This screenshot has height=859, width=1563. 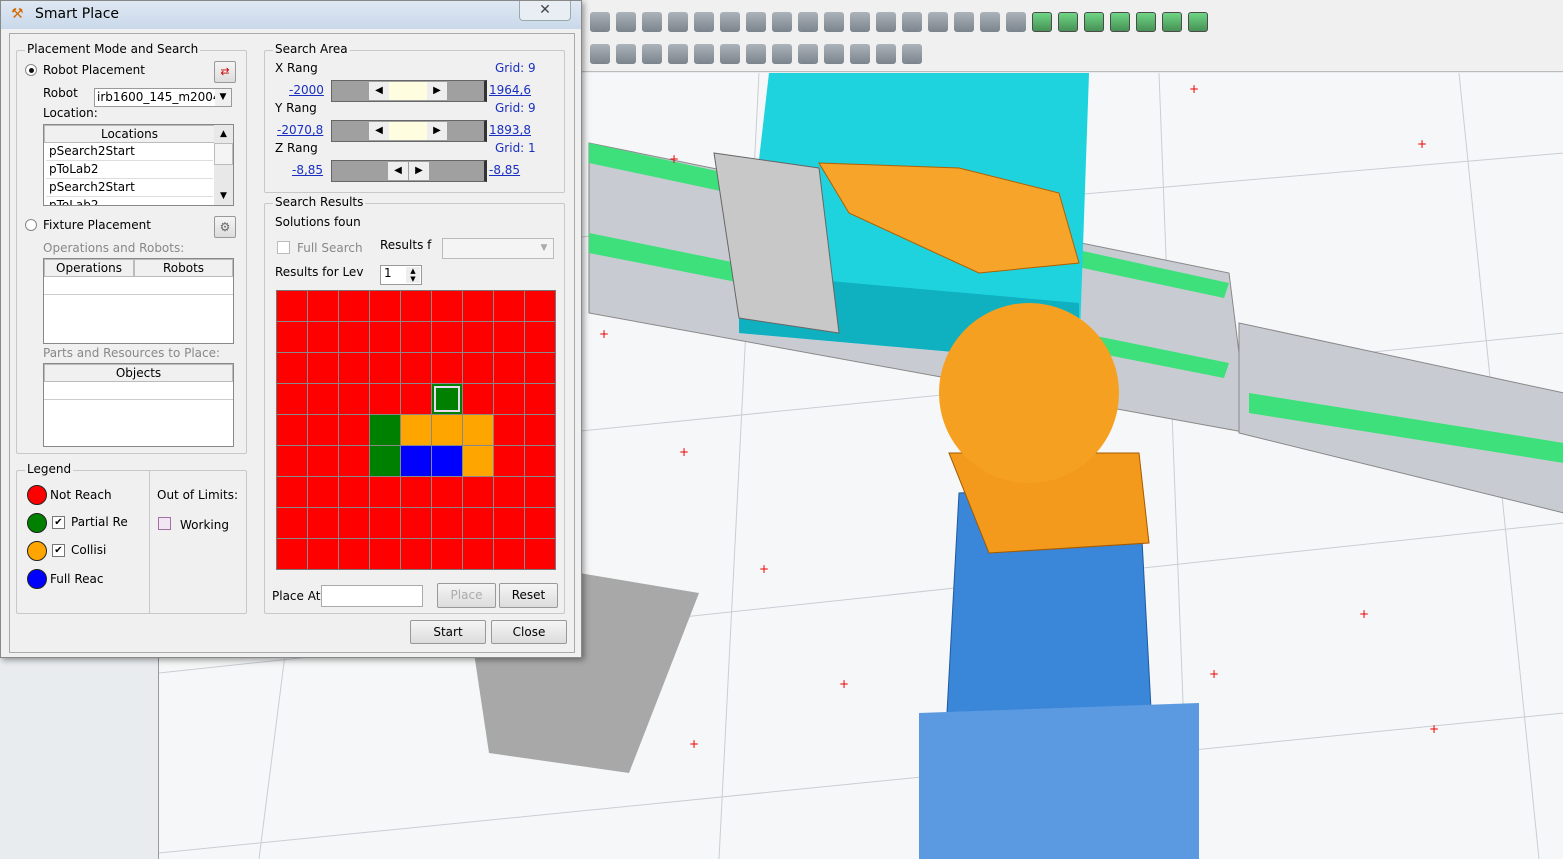 I want to click on objects-header: Objects, so click(x=138, y=373).